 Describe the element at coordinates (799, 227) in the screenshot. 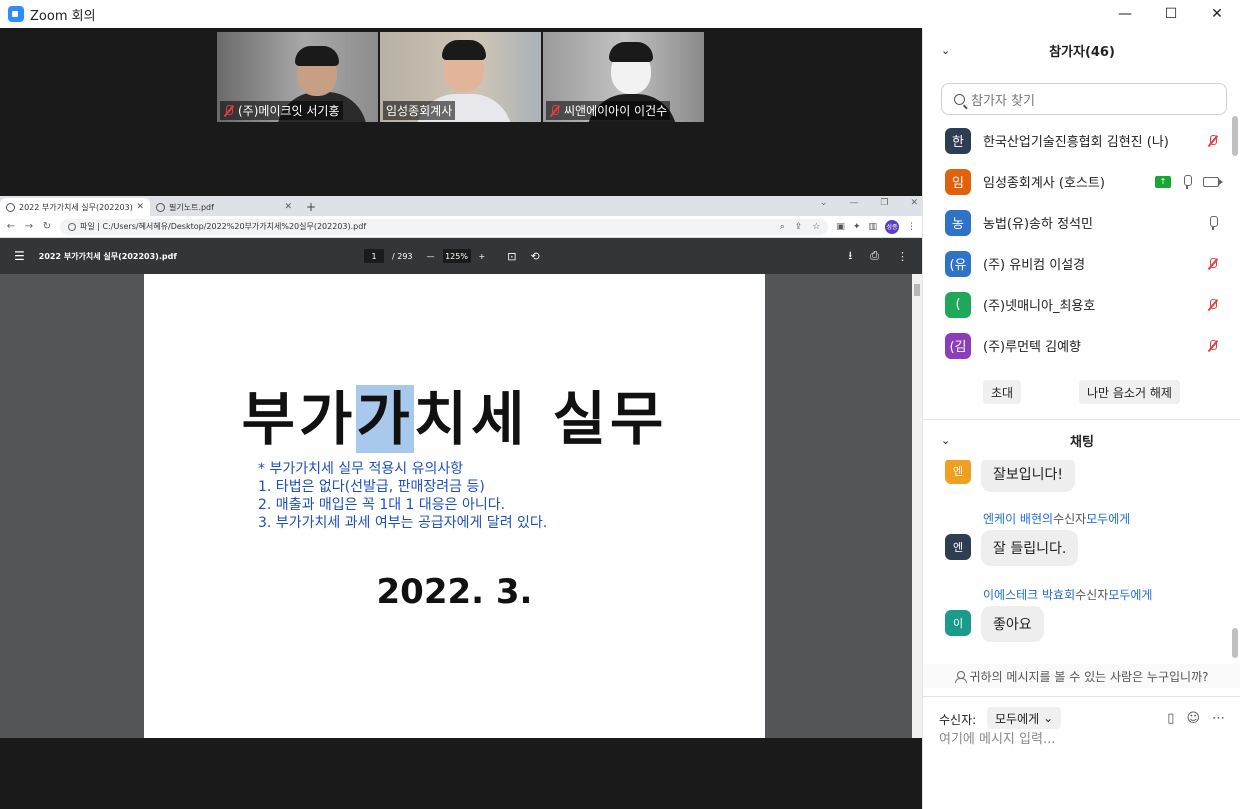

I see `share-icon: ⇪` at that location.